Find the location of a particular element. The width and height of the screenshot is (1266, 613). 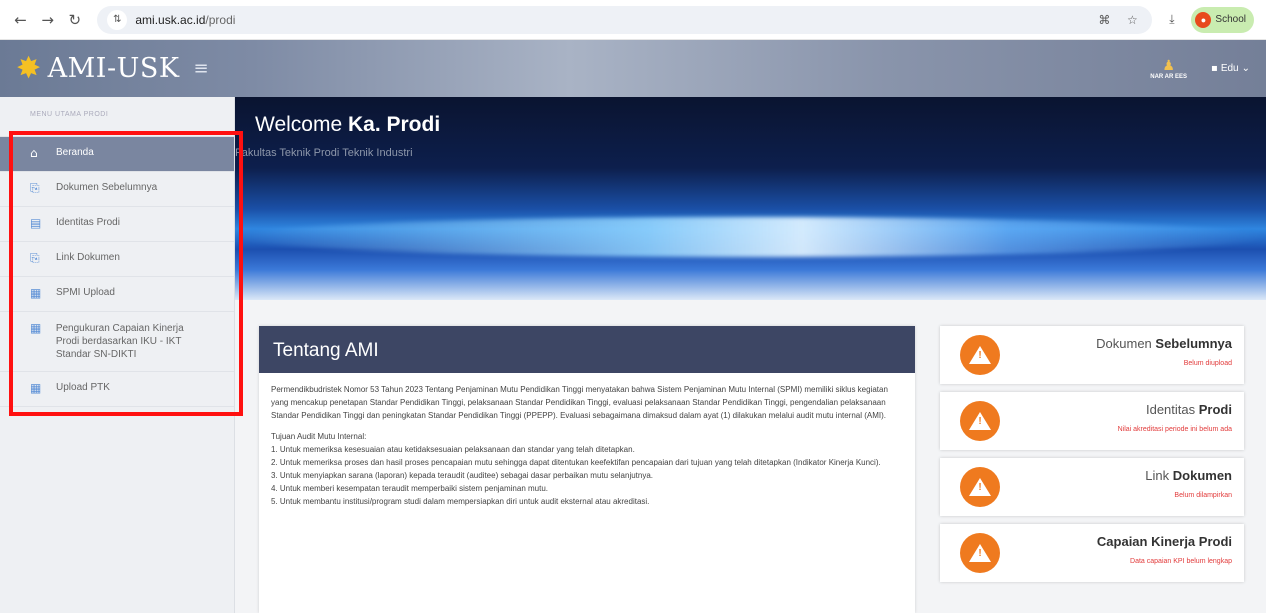

notification-button: ♟ NAR AR EES is located at coordinates (1168, 69).